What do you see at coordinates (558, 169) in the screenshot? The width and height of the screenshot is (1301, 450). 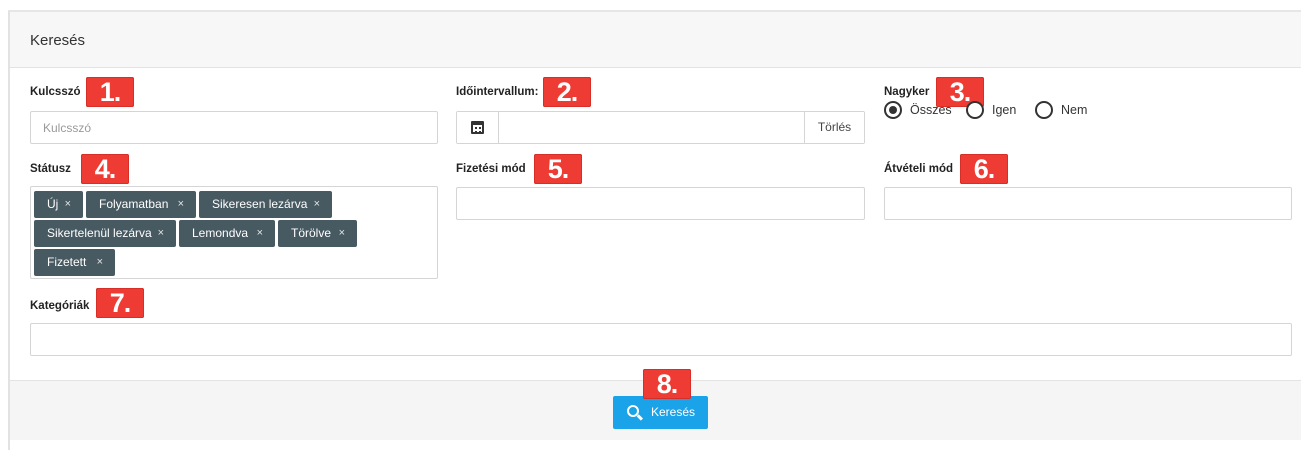 I see `annotation-badge-5: 5.` at bounding box center [558, 169].